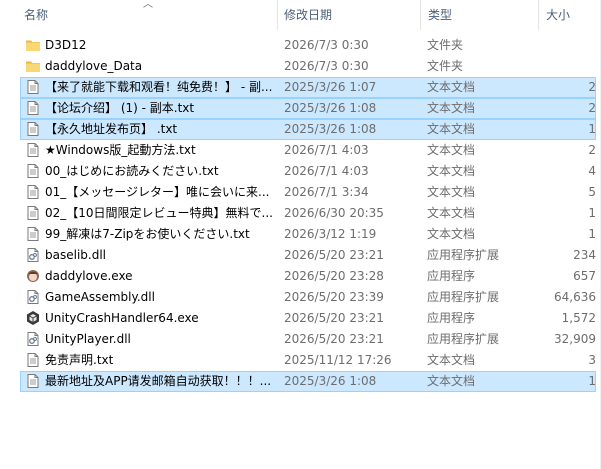 The width and height of the screenshot is (601, 469). What do you see at coordinates (94, 66) in the screenshot?
I see `file-name: daddylove_Data` at bounding box center [94, 66].